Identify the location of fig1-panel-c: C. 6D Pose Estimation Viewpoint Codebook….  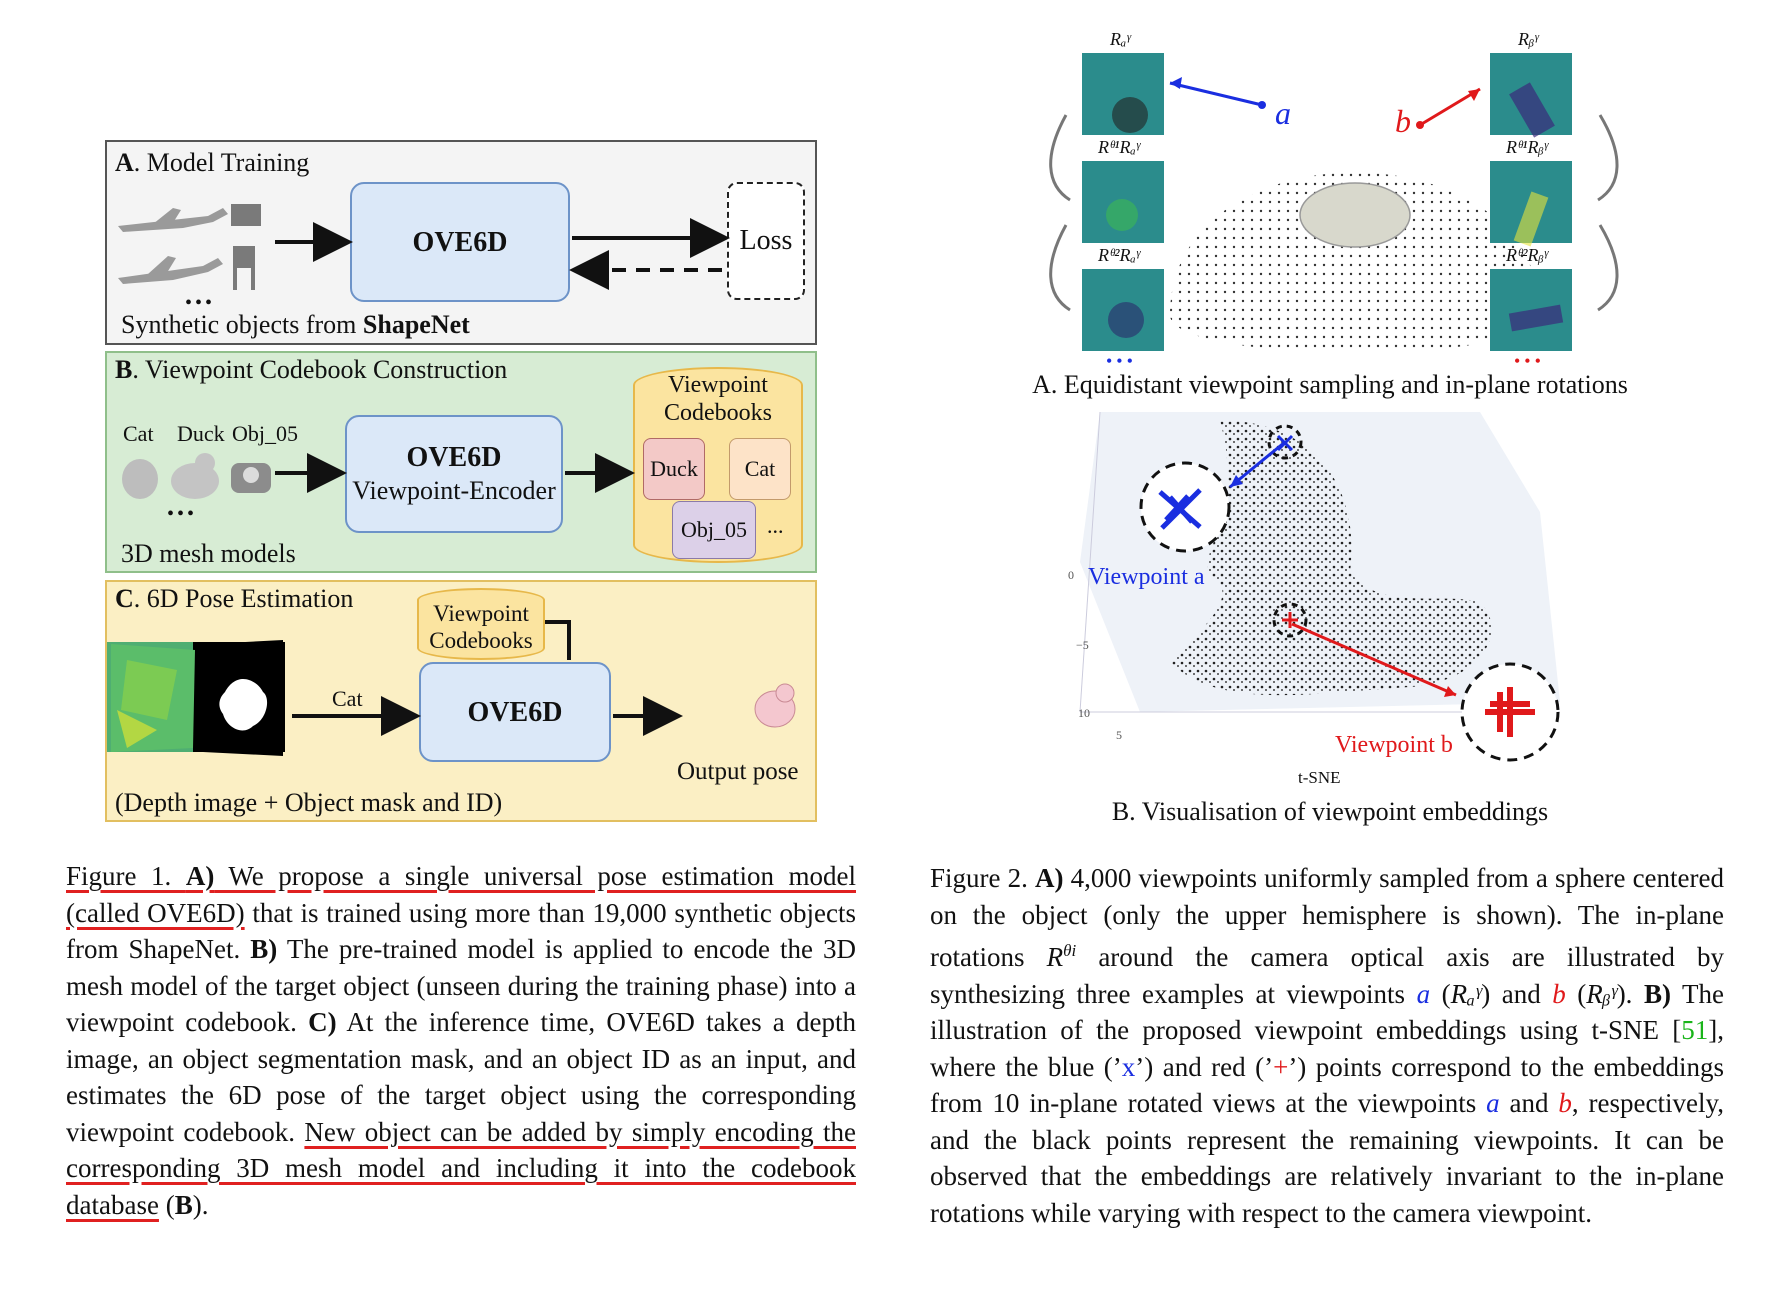
(461, 701).